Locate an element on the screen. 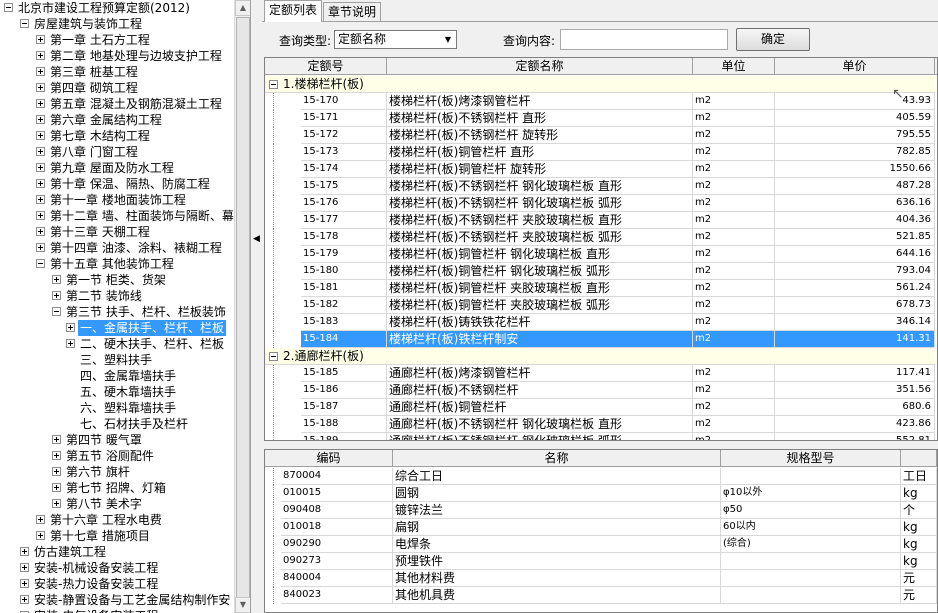 The image size is (938, 613). tree-item: 第二章 地基处理与边坡支护工程 is located at coordinates (117, 56).